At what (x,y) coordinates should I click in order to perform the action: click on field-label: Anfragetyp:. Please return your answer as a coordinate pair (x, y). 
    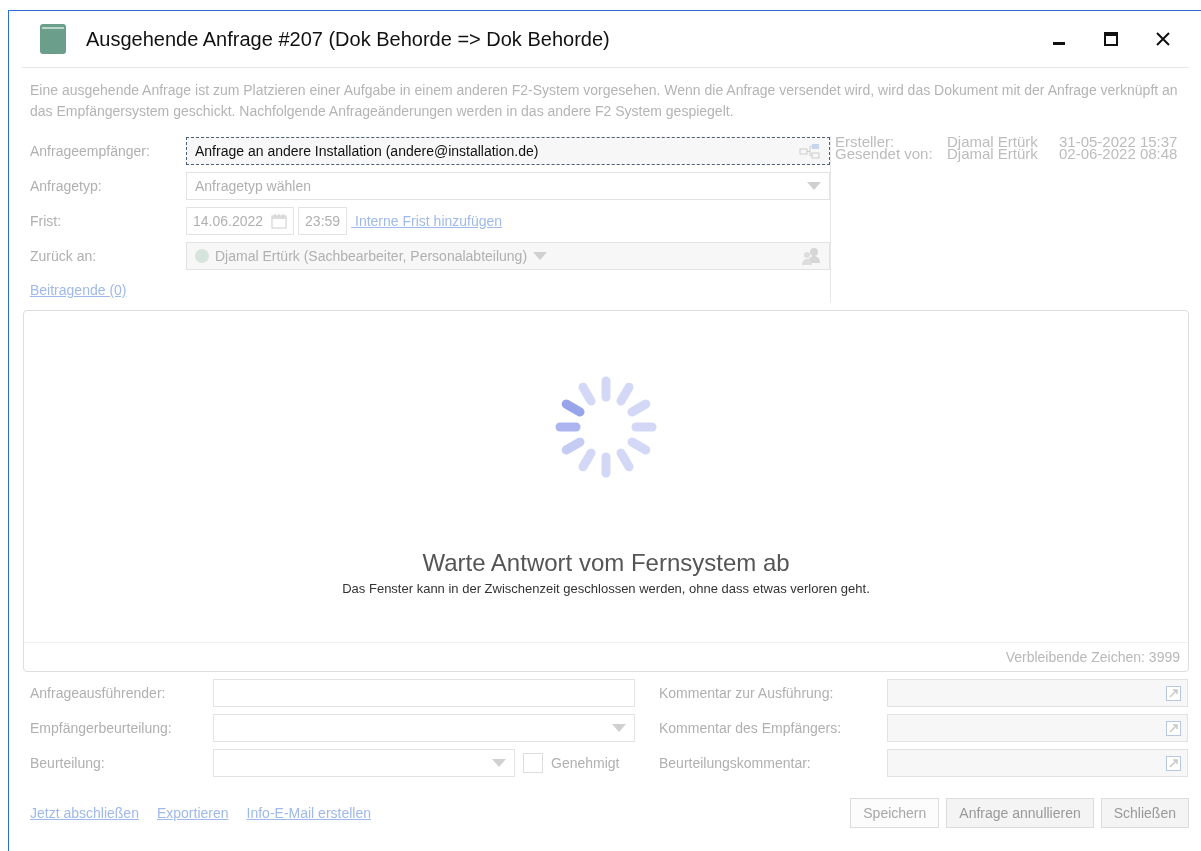
    Looking at the image, I should click on (66, 186).